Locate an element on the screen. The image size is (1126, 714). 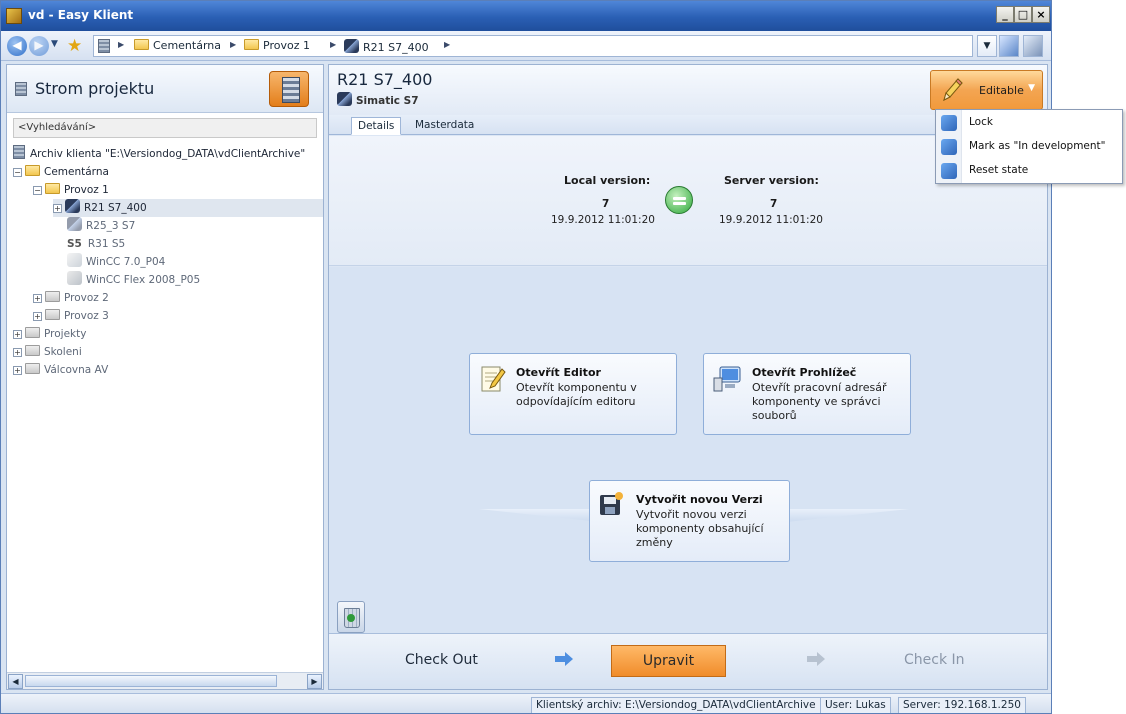
tree-node-provoz2: + Provoz 2 is located at coordinates (71, 298).